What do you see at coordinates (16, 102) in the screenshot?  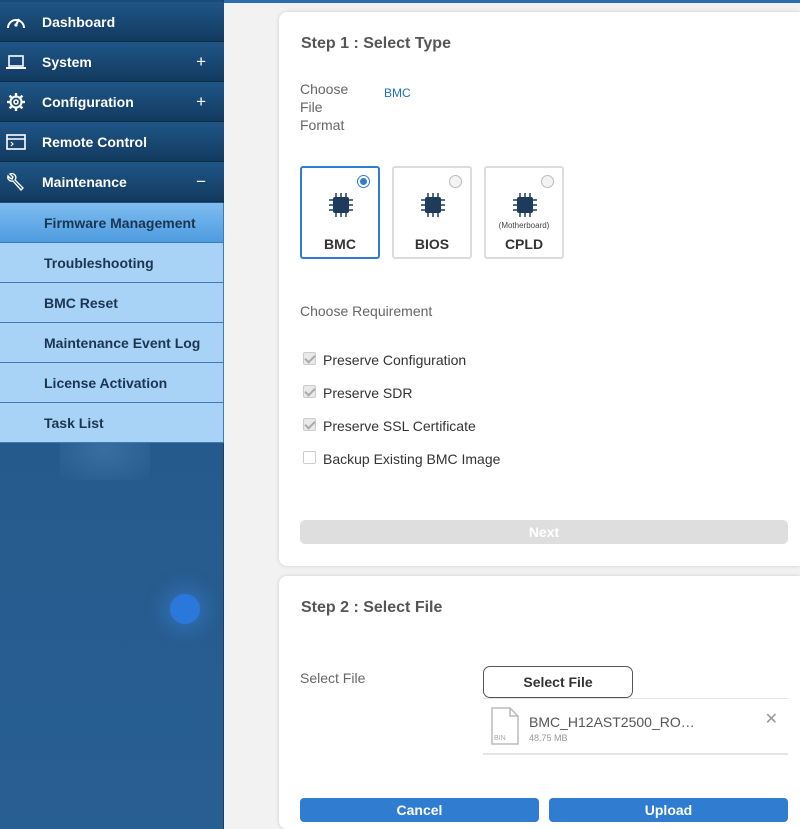 I see `gear-icon` at bounding box center [16, 102].